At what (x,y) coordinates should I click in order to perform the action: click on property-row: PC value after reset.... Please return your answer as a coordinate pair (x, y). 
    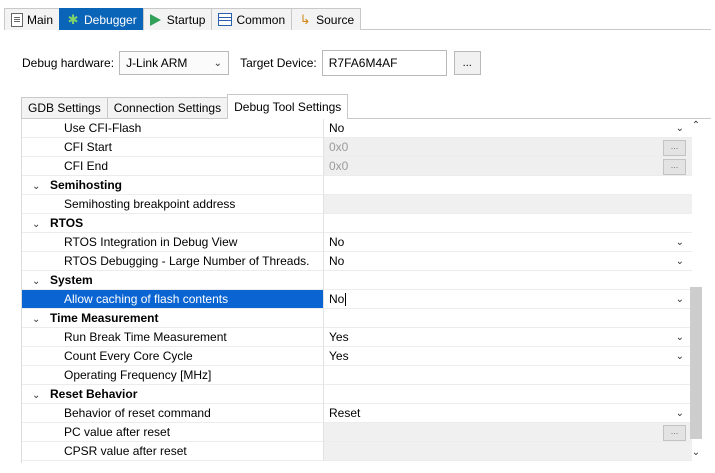
    Looking at the image, I should click on (357, 432).